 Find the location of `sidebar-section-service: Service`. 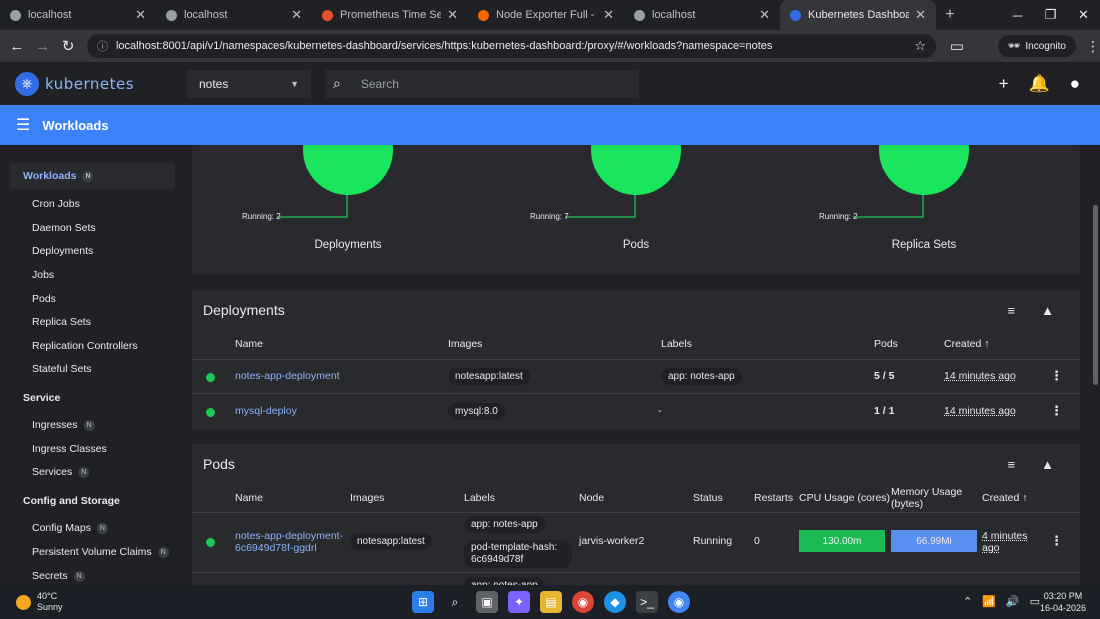

sidebar-section-service: Service is located at coordinates (41, 398).